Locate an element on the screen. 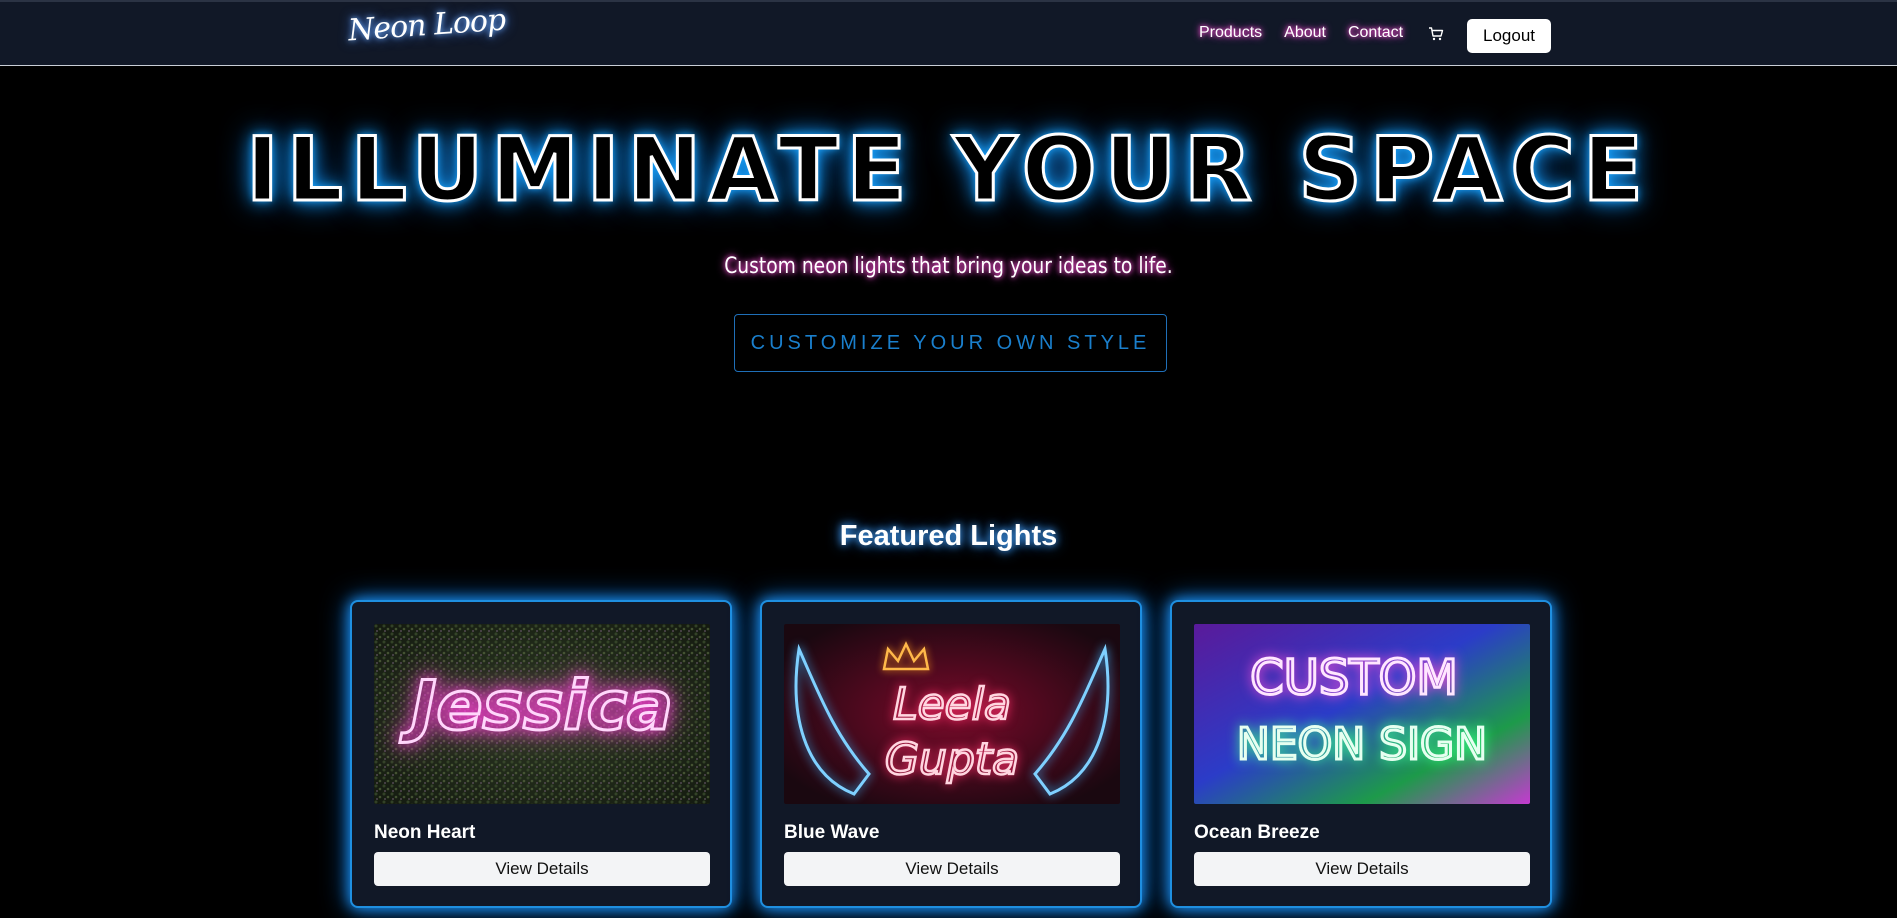 The image size is (1897, 918). product-image: CUSTOM NEON SIGN is located at coordinates (1362, 714).